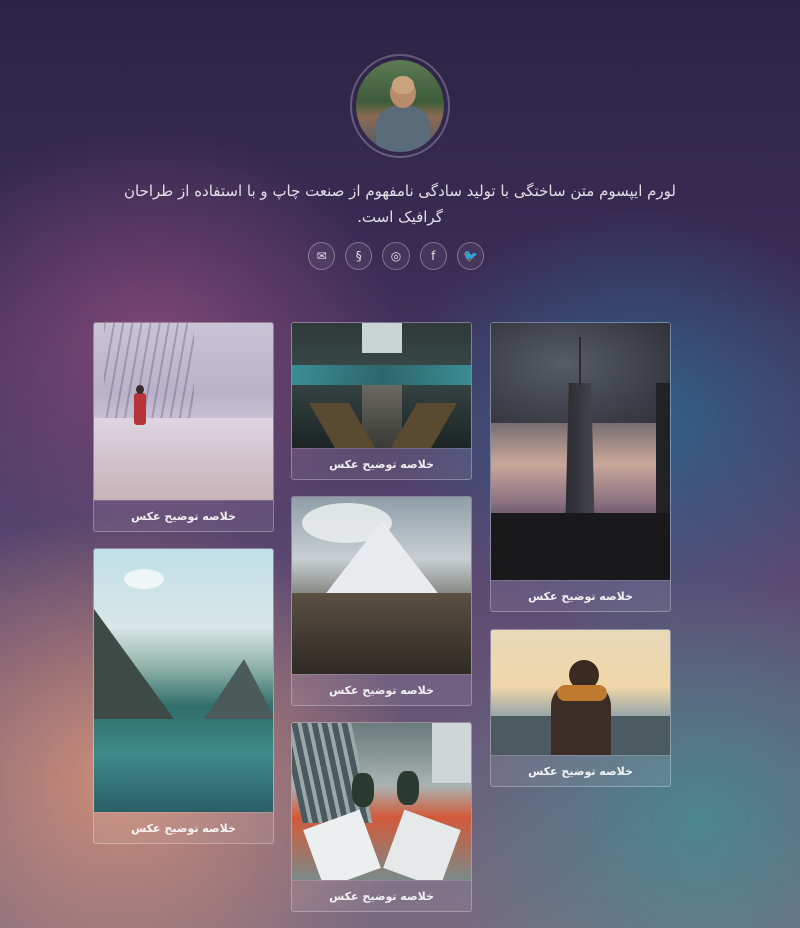 Image resolution: width=800 pixels, height=928 pixels. I want to click on photo-city-tower, so click(580, 451).